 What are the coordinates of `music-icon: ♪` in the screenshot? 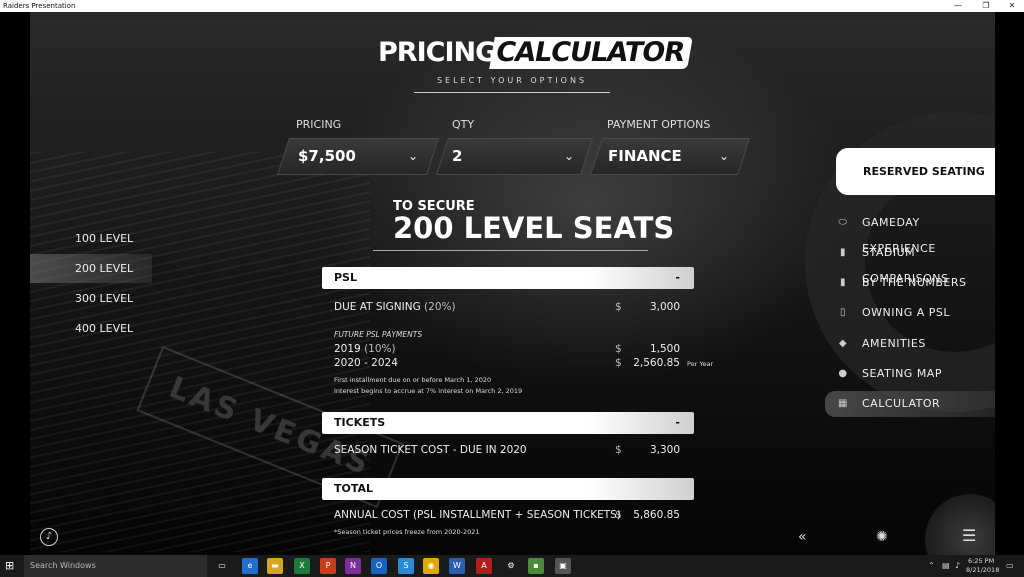 It's located at (49, 537).